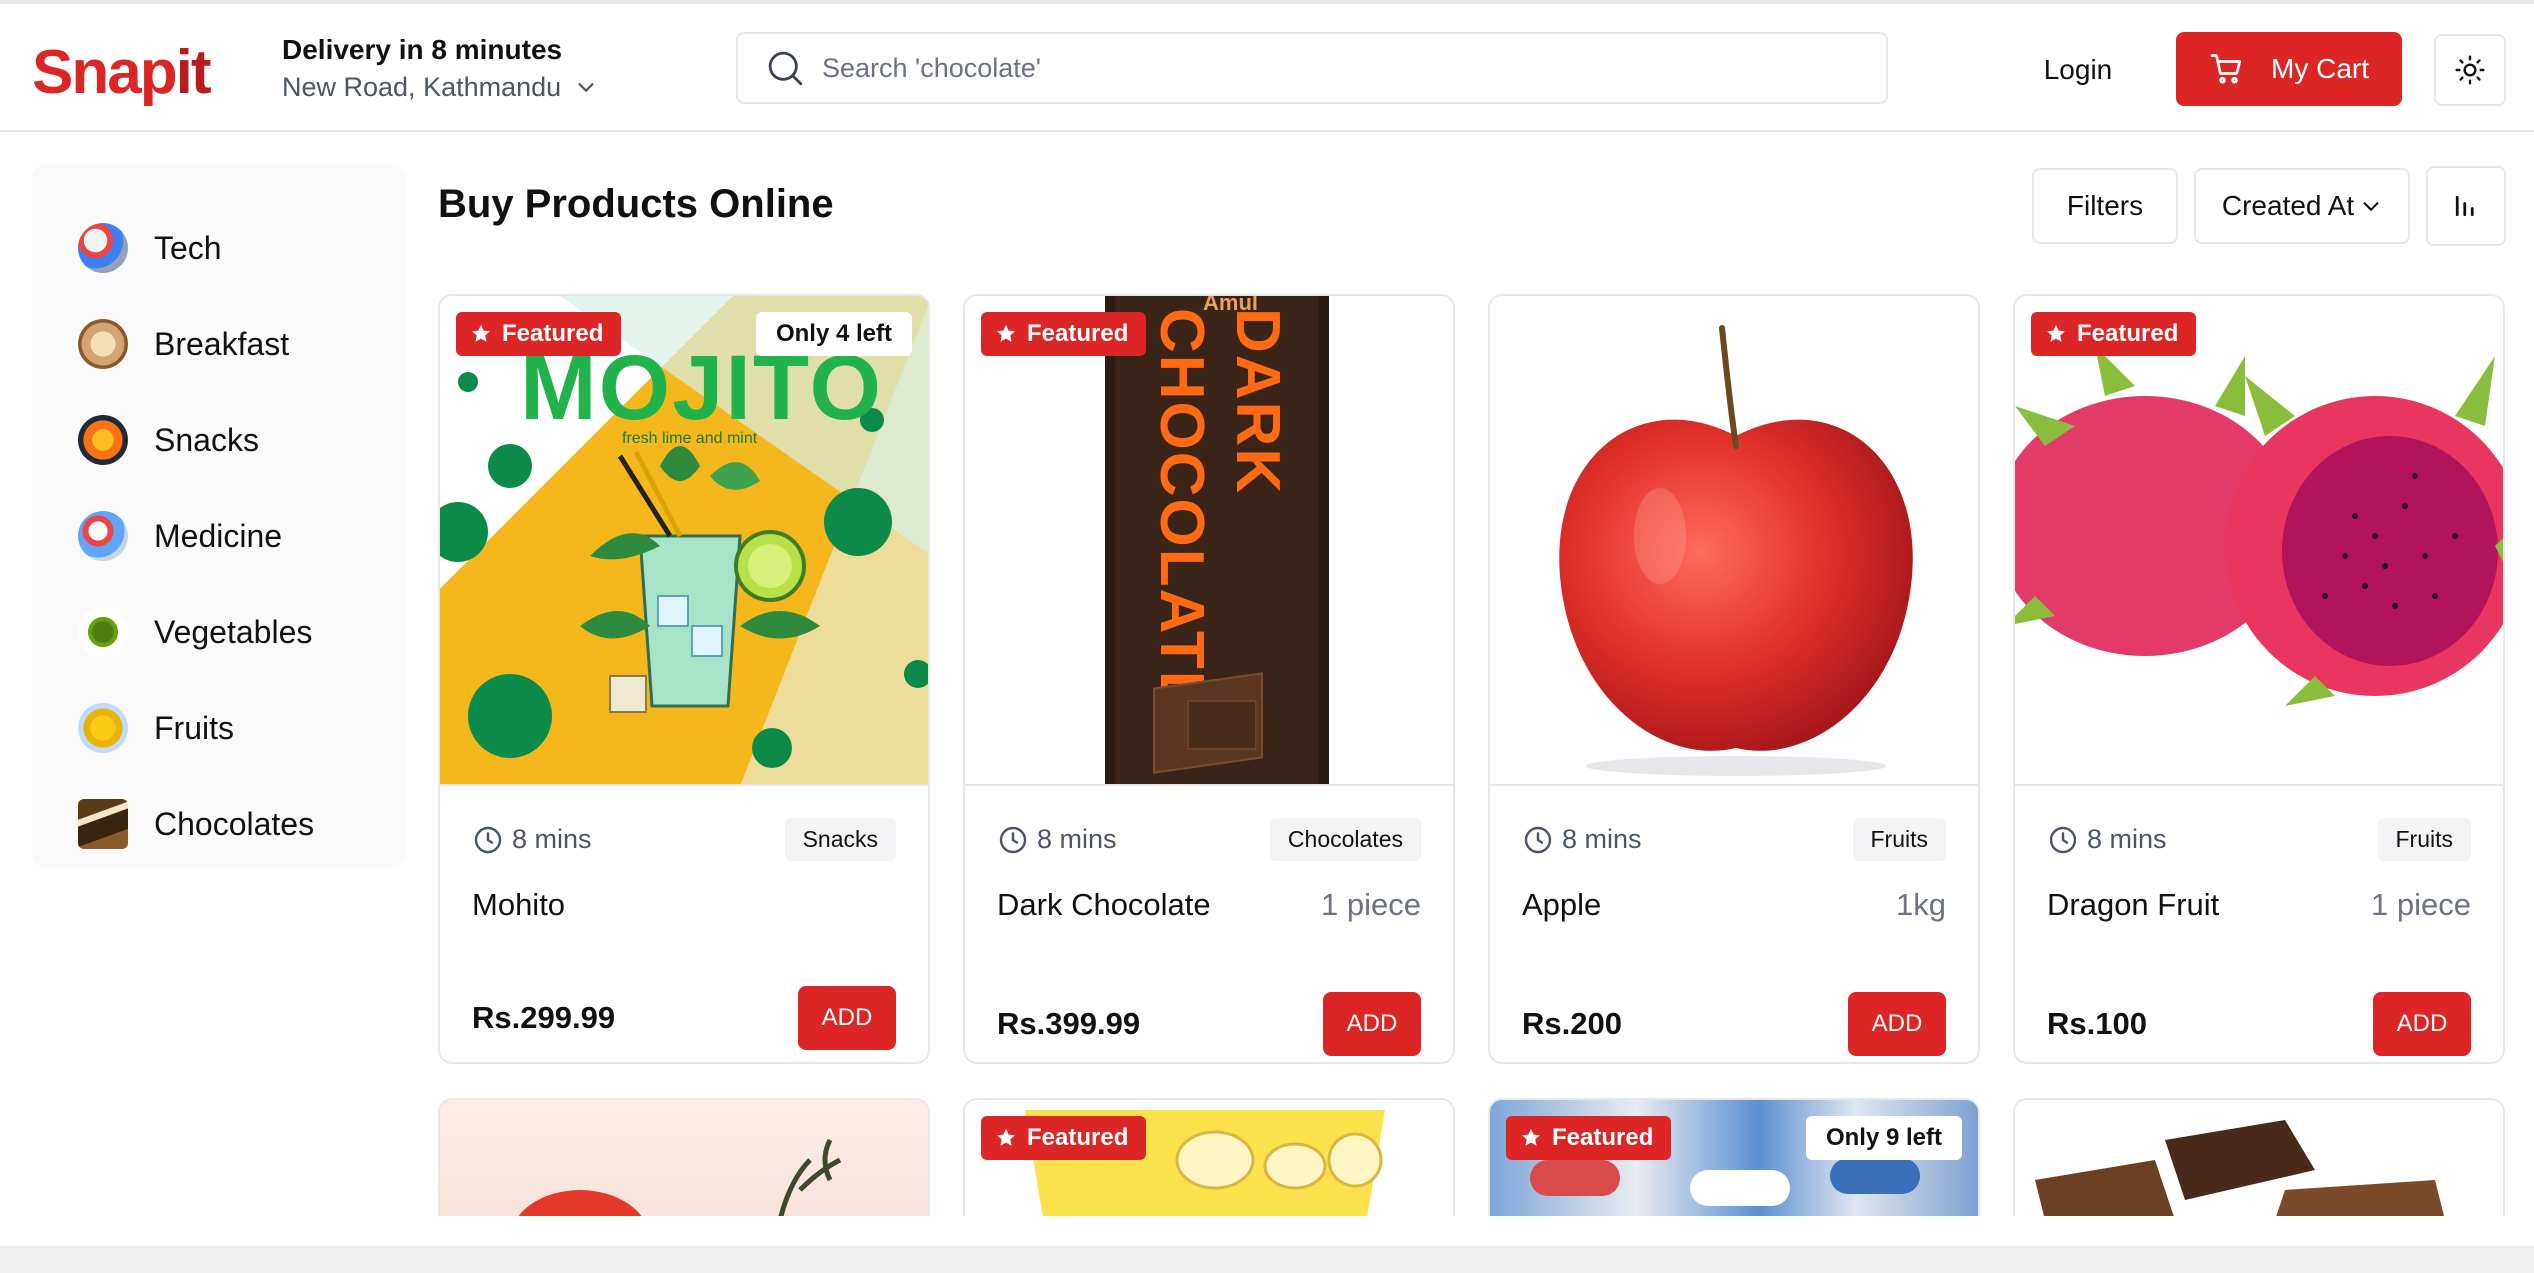  I want to click on sidebar-item-breakfast: Breakfast, so click(219, 344).